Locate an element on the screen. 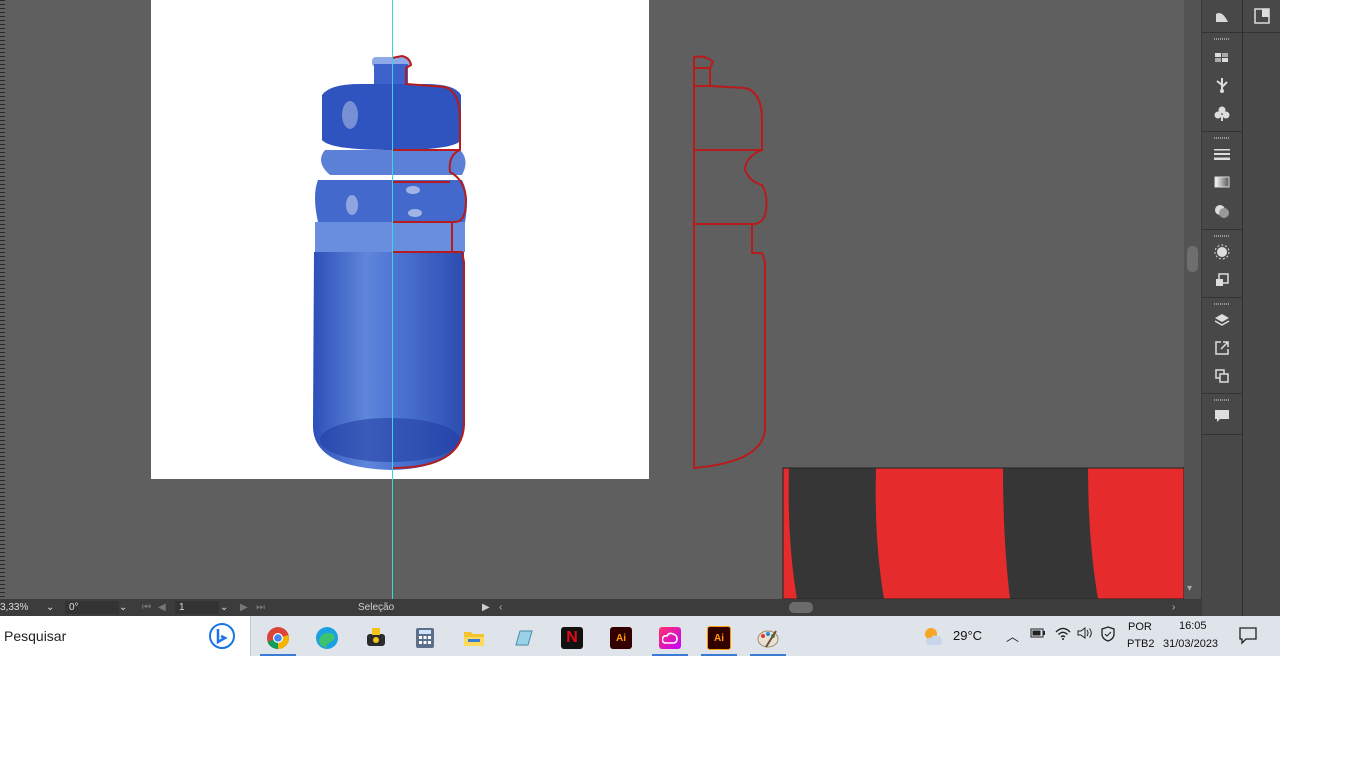 This screenshot has height=768, width=1366. weather-temperature: 29°C is located at coordinates (967, 635).